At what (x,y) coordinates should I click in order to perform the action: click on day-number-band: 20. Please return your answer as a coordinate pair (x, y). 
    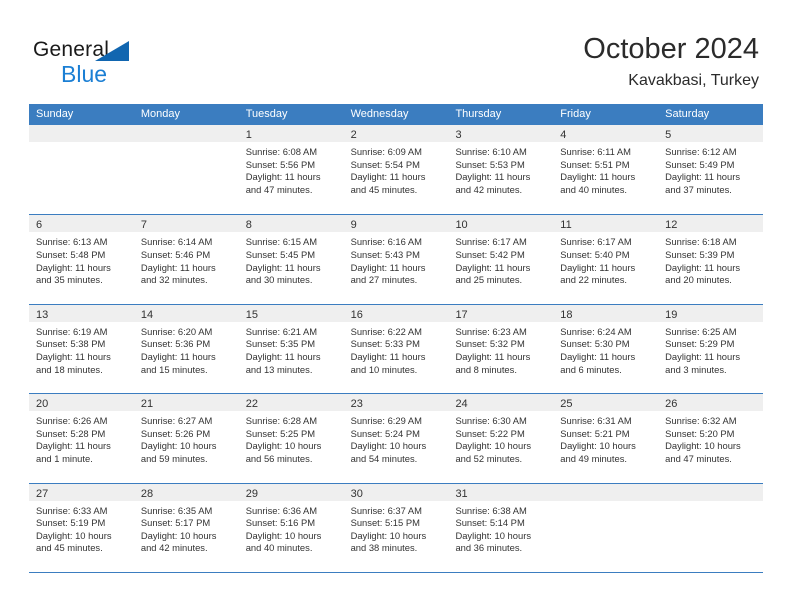
    Looking at the image, I should click on (81, 403).